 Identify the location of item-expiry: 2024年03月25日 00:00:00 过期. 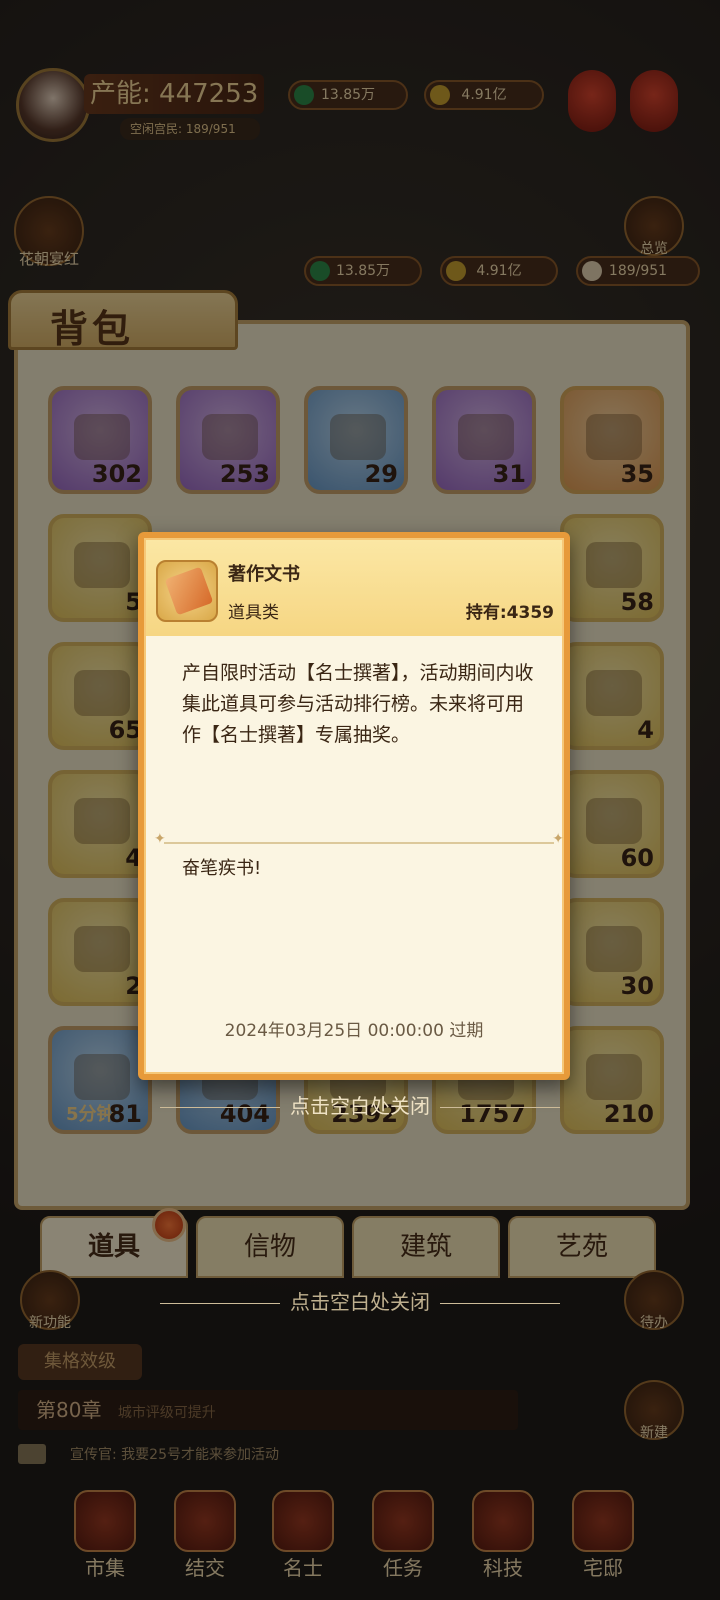
(354, 1031).